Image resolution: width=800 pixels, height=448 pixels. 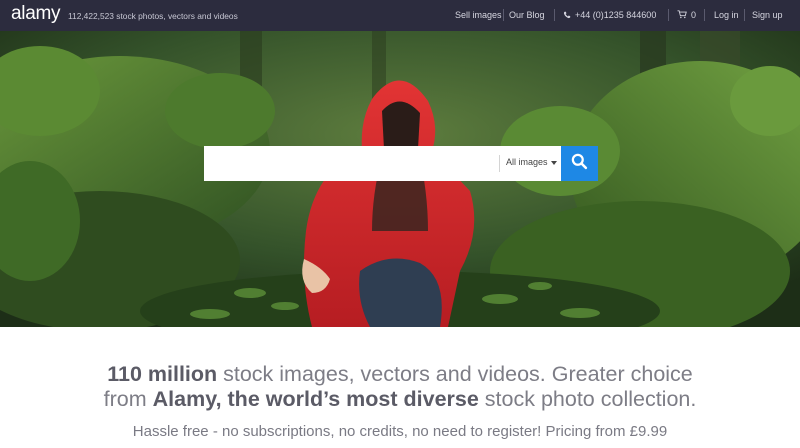 What do you see at coordinates (682, 15) in the screenshot?
I see `cart-icon` at bounding box center [682, 15].